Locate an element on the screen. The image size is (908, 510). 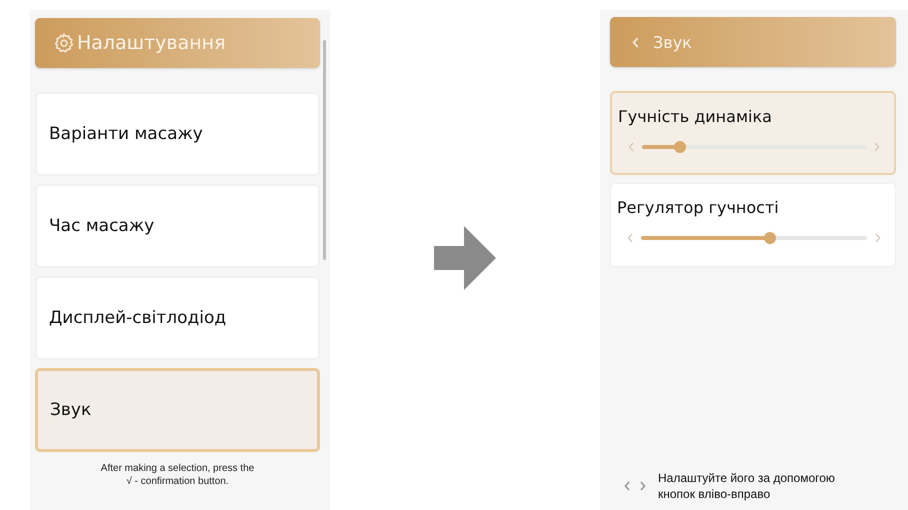
slider-item: Регулятор гучності is located at coordinates (753, 225).